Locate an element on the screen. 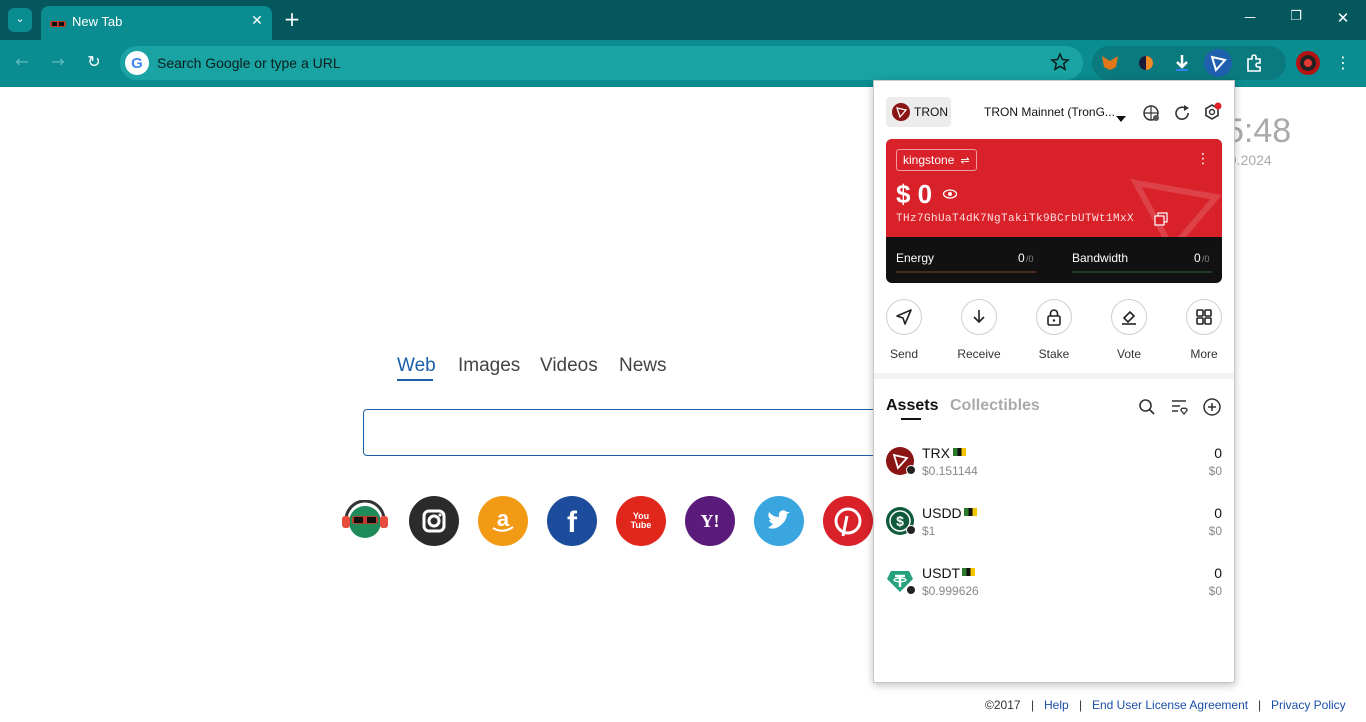  network-chip: TRON is located at coordinates (918, 112).